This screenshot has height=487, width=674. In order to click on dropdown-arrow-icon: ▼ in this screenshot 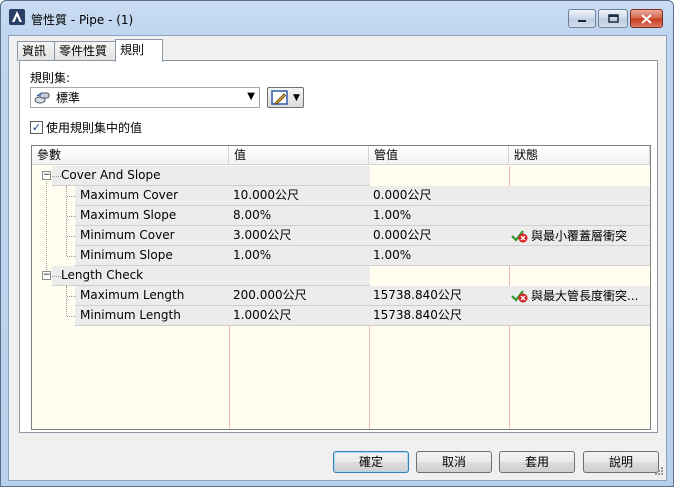, I will do `click(296, 97)`.